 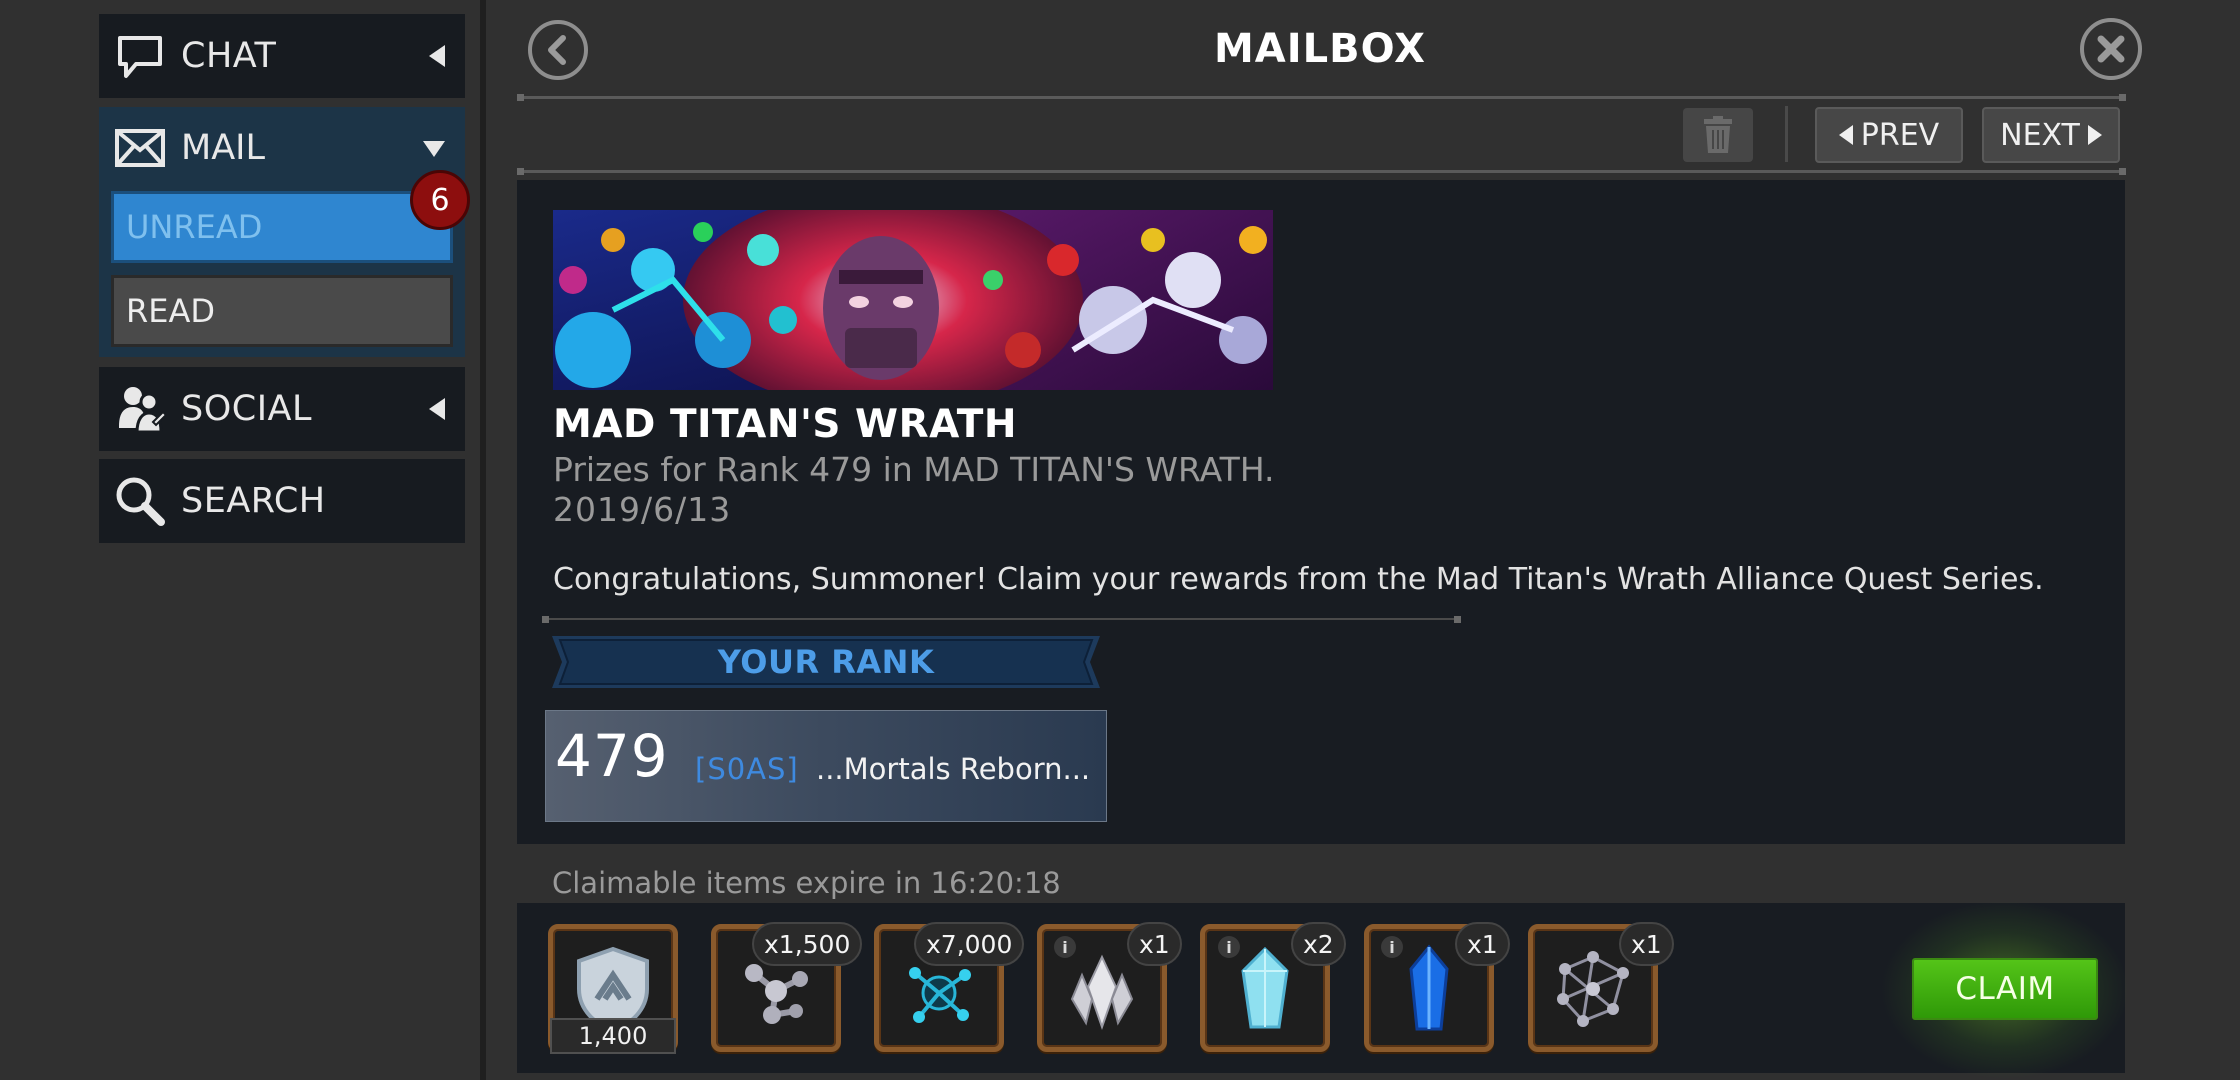 I want to click on message-title: MAD TITAN'S WRATH, so click(x=785, y=424).